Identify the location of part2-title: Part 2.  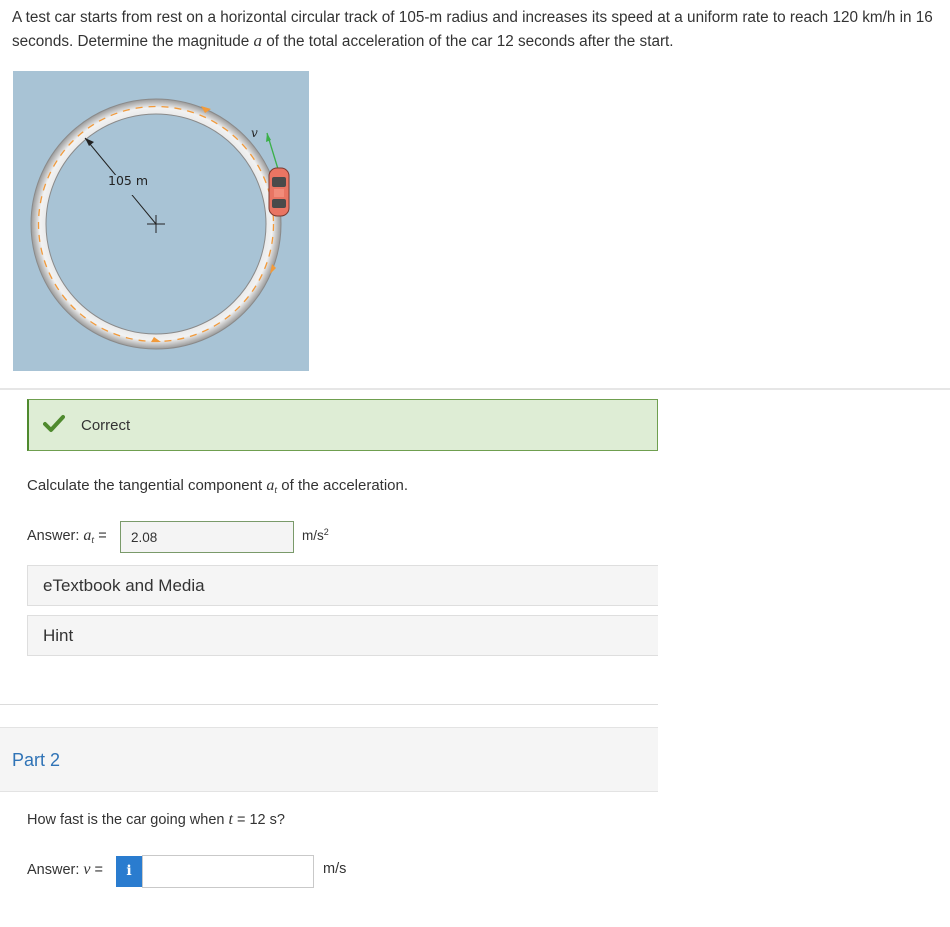
(36, 760).